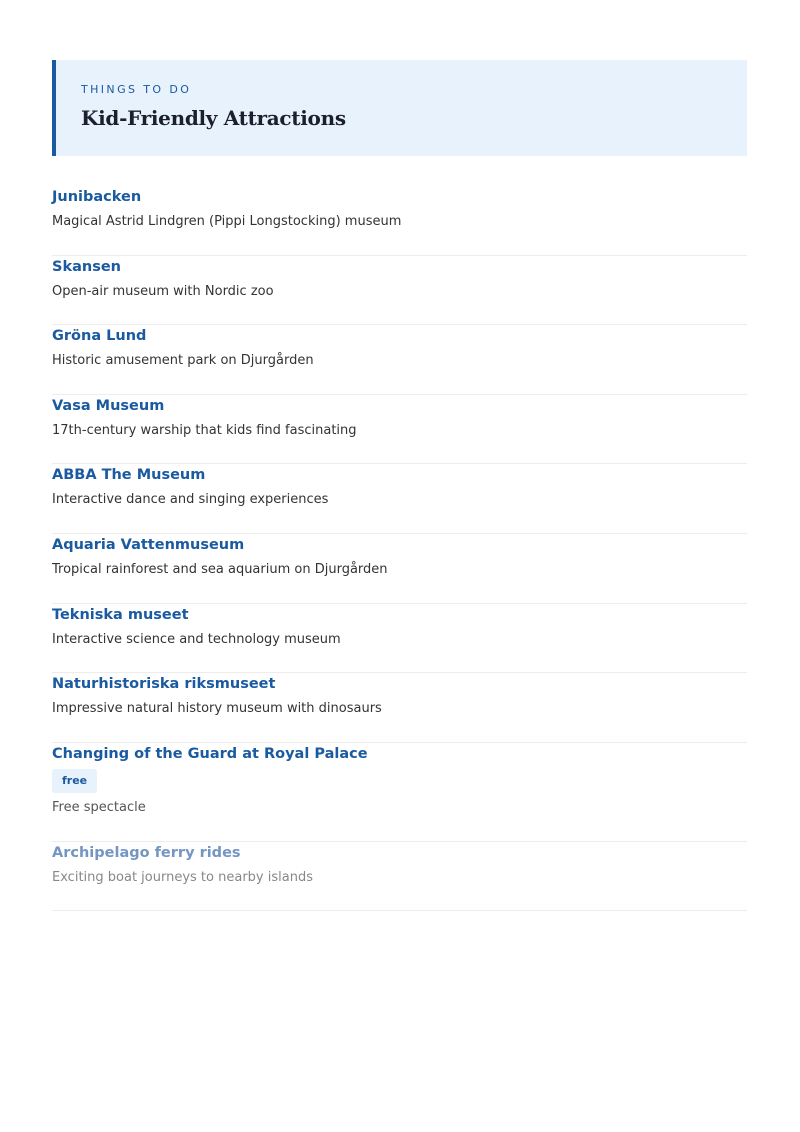  Describe the element at coordinates (99, 807) in the screenshot. I see `attraction-description: Free spectacle` at that location.